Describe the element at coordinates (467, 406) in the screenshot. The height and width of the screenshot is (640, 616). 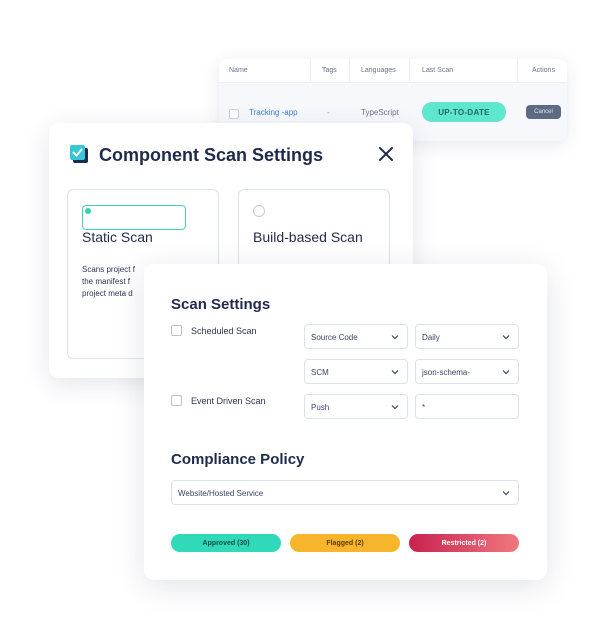
I see `pattern-input: *` at that location.